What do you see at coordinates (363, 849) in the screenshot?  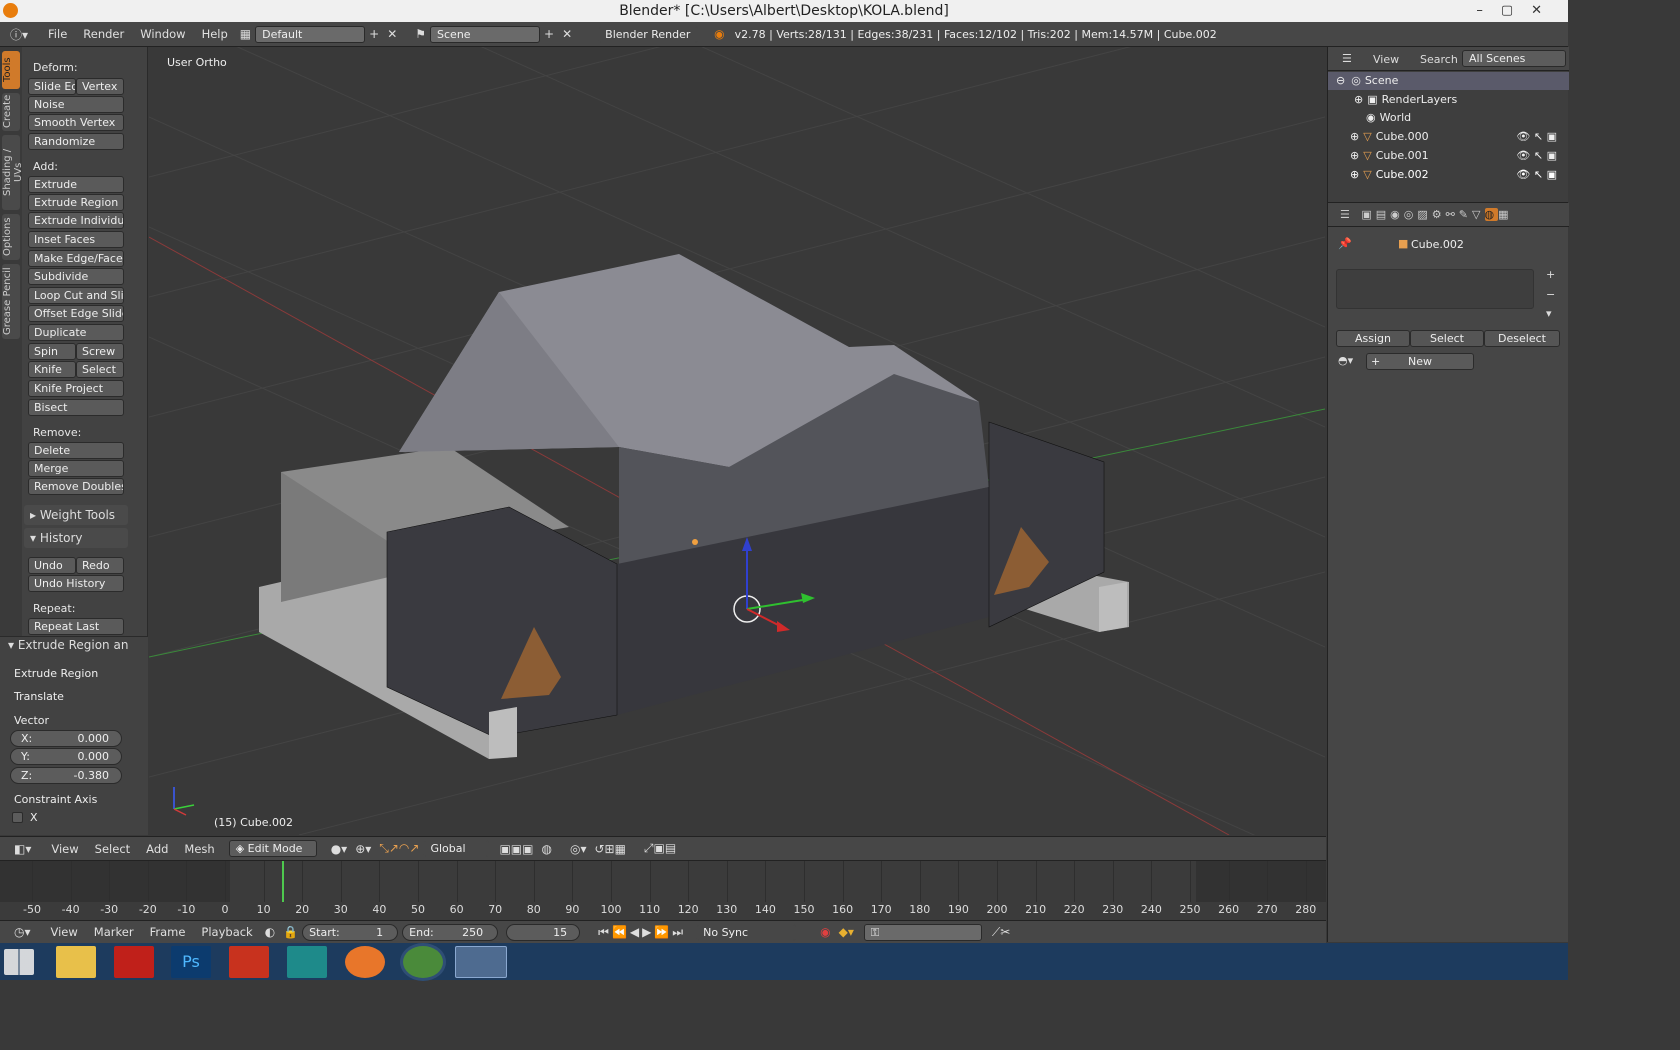 I see `pivot-icon: ⊕▾` at bounding box center [363, 849].